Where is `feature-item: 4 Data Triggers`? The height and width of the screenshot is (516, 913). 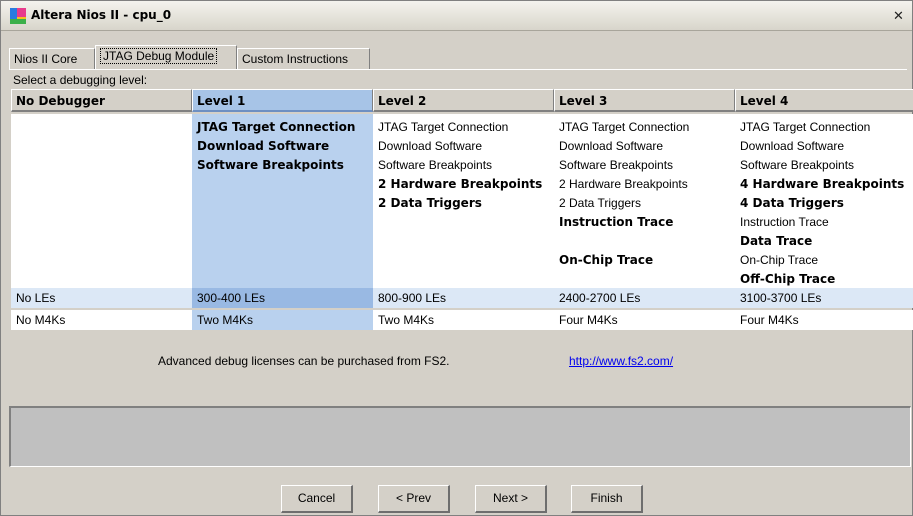
feature-item: 4 Data Triggers is located at coordinates (792, 203).